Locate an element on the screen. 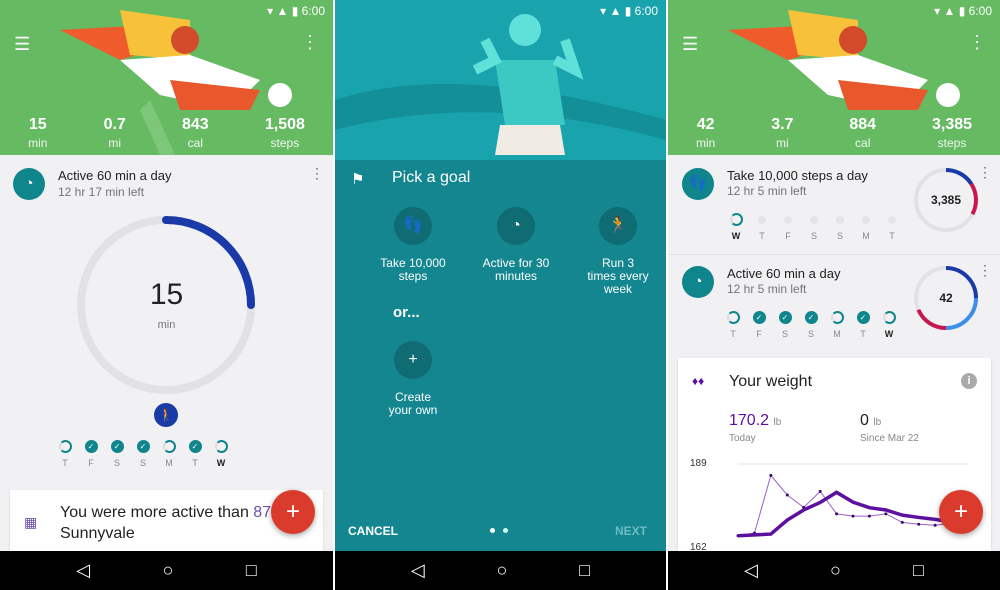 Image resolution: width=1000 pixels, height=590 pixels. insight-line1: You were more active than is located at coordinates (157, 512).